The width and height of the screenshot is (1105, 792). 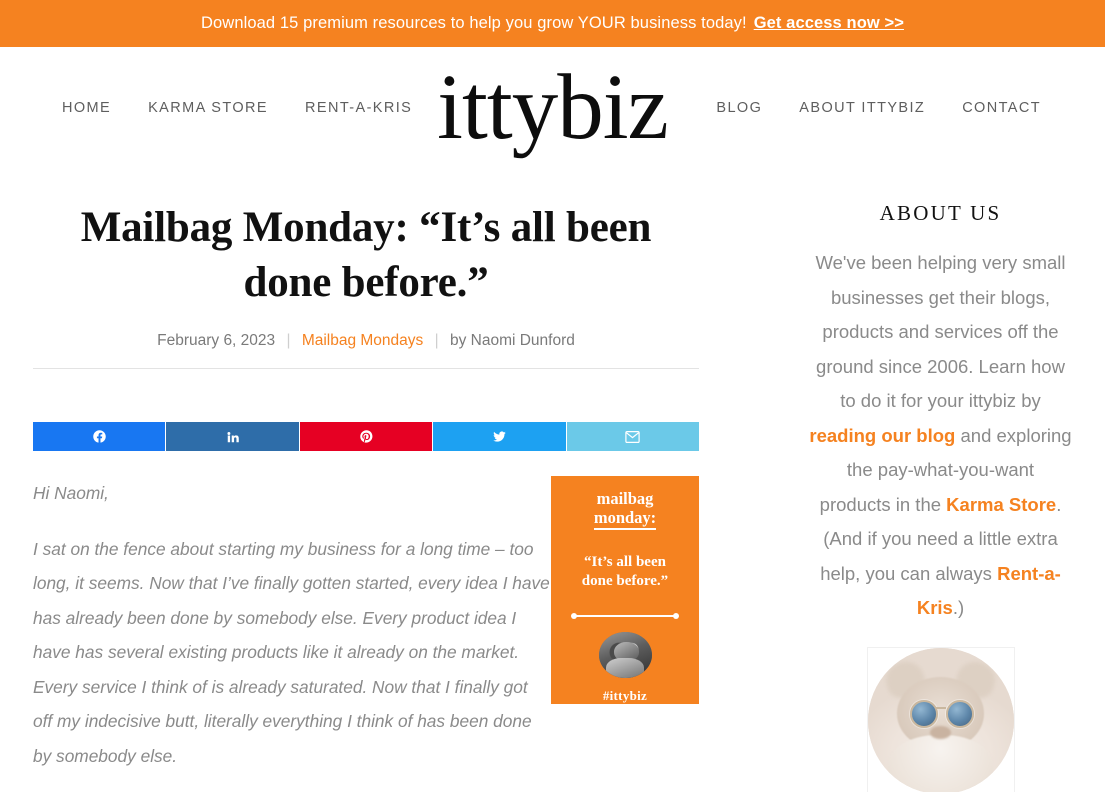 I want to click on share-button-pinterest: Pin, so click(x=366, y=437).